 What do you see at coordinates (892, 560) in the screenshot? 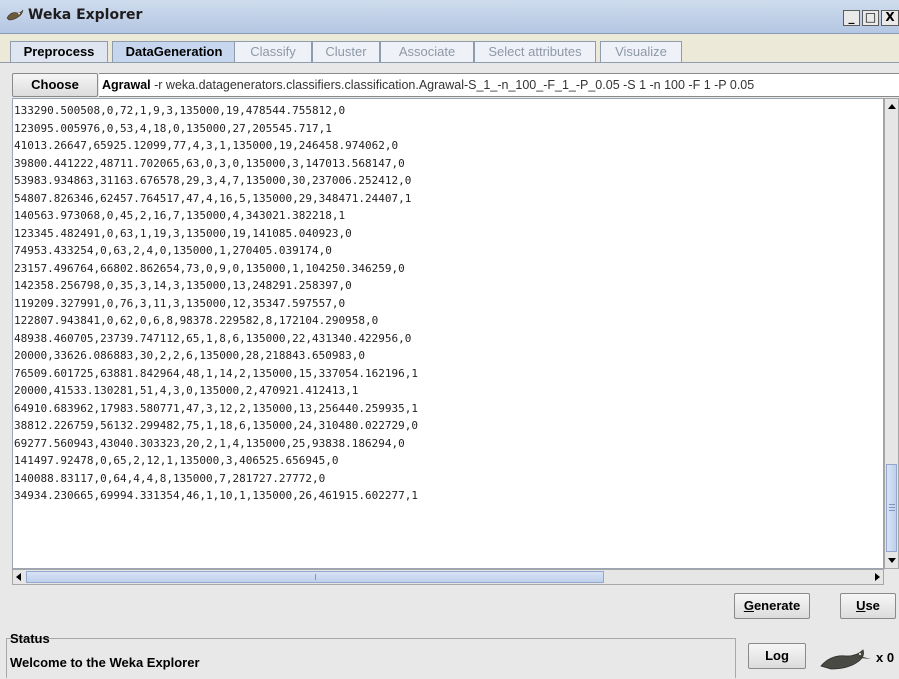
I see `scroll-down-icon` at bounding box center [892, 560].